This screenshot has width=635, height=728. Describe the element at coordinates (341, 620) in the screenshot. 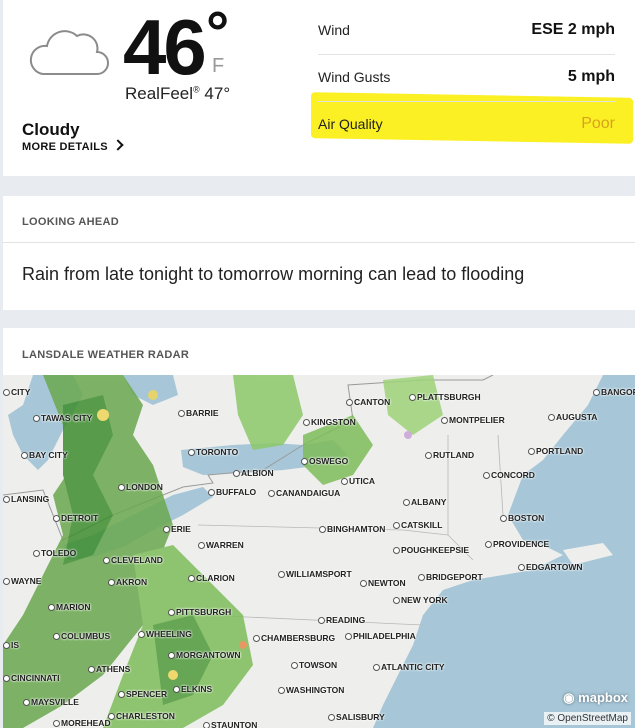

I see `city-label: READING` at that location.